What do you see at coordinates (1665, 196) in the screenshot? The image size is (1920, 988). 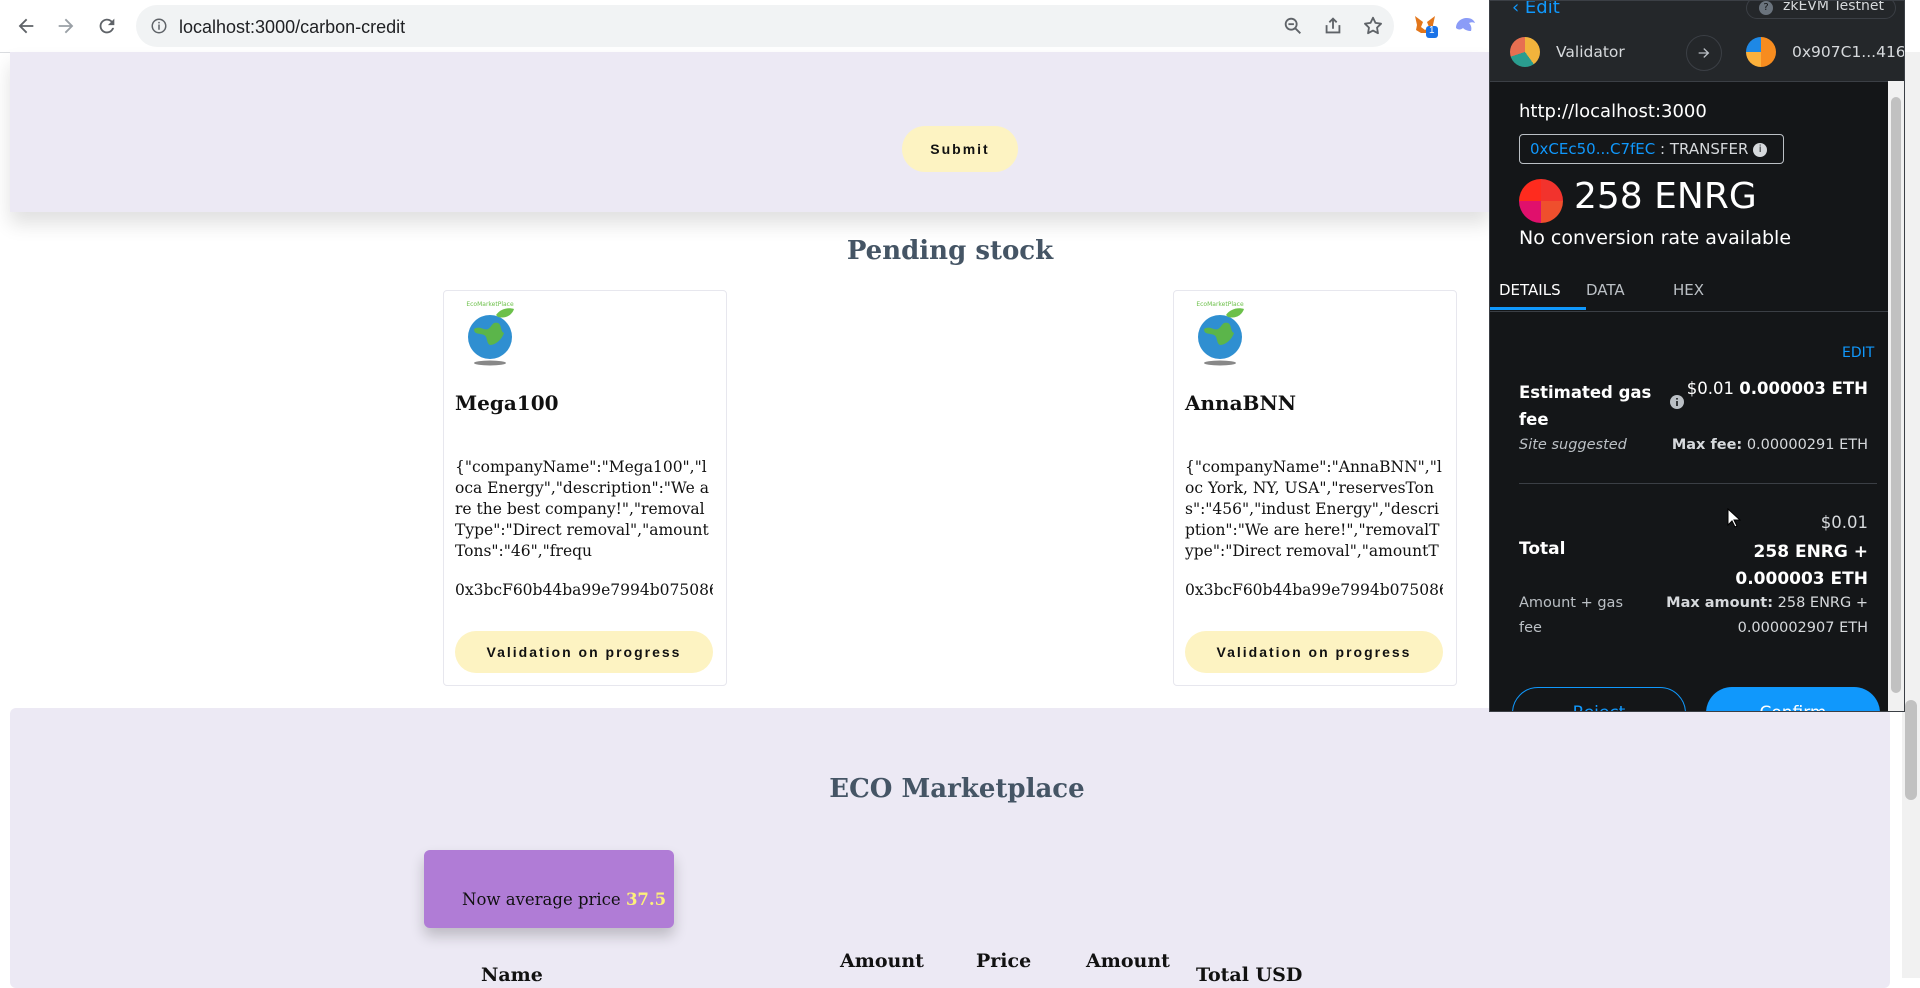 I see `transfer-amount: 258 ENRG` at bounding box center [1665, 196].